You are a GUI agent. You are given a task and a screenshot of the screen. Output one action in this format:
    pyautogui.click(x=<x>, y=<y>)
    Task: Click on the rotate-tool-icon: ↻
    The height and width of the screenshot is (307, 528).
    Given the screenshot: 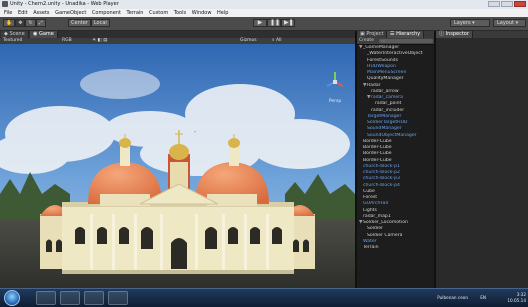 What is the action you would take?
    pyautogui.click(x=30, y=23)
    